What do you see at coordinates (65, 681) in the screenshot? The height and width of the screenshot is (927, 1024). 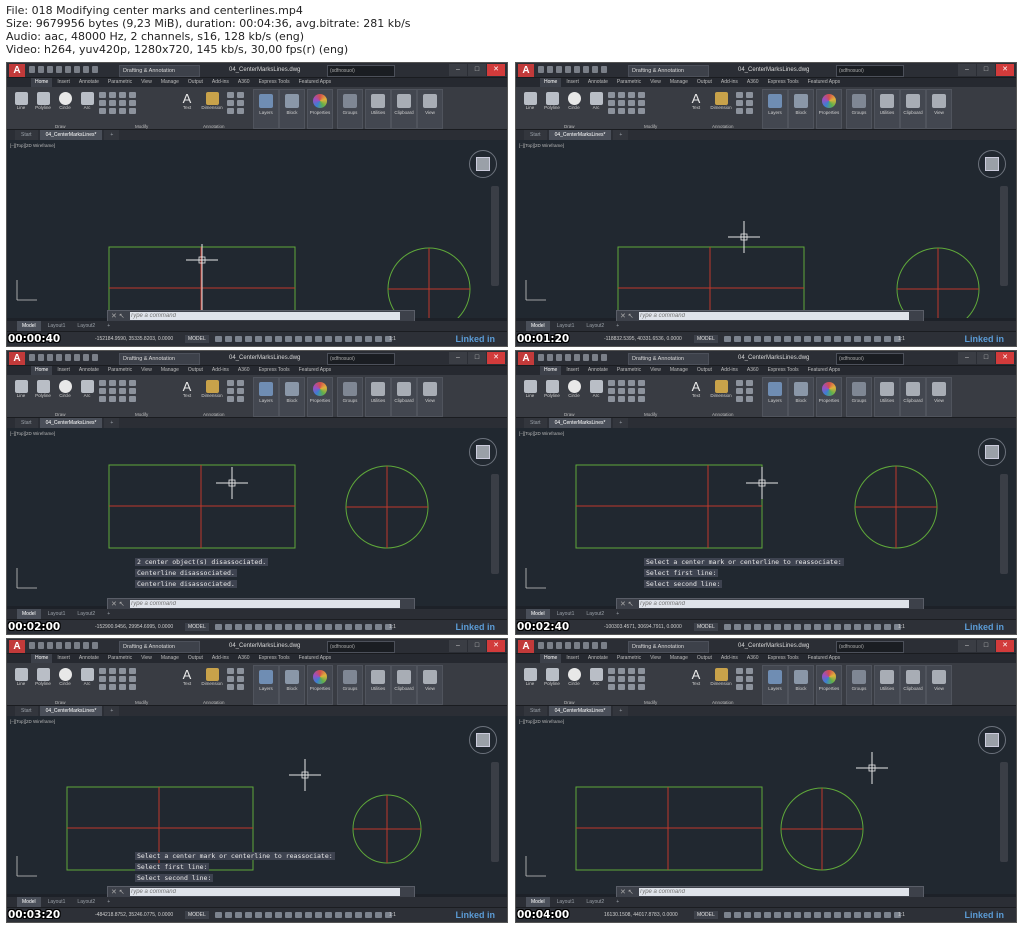 I see `circle-tool: Circle` at bounding box center [65, 681].